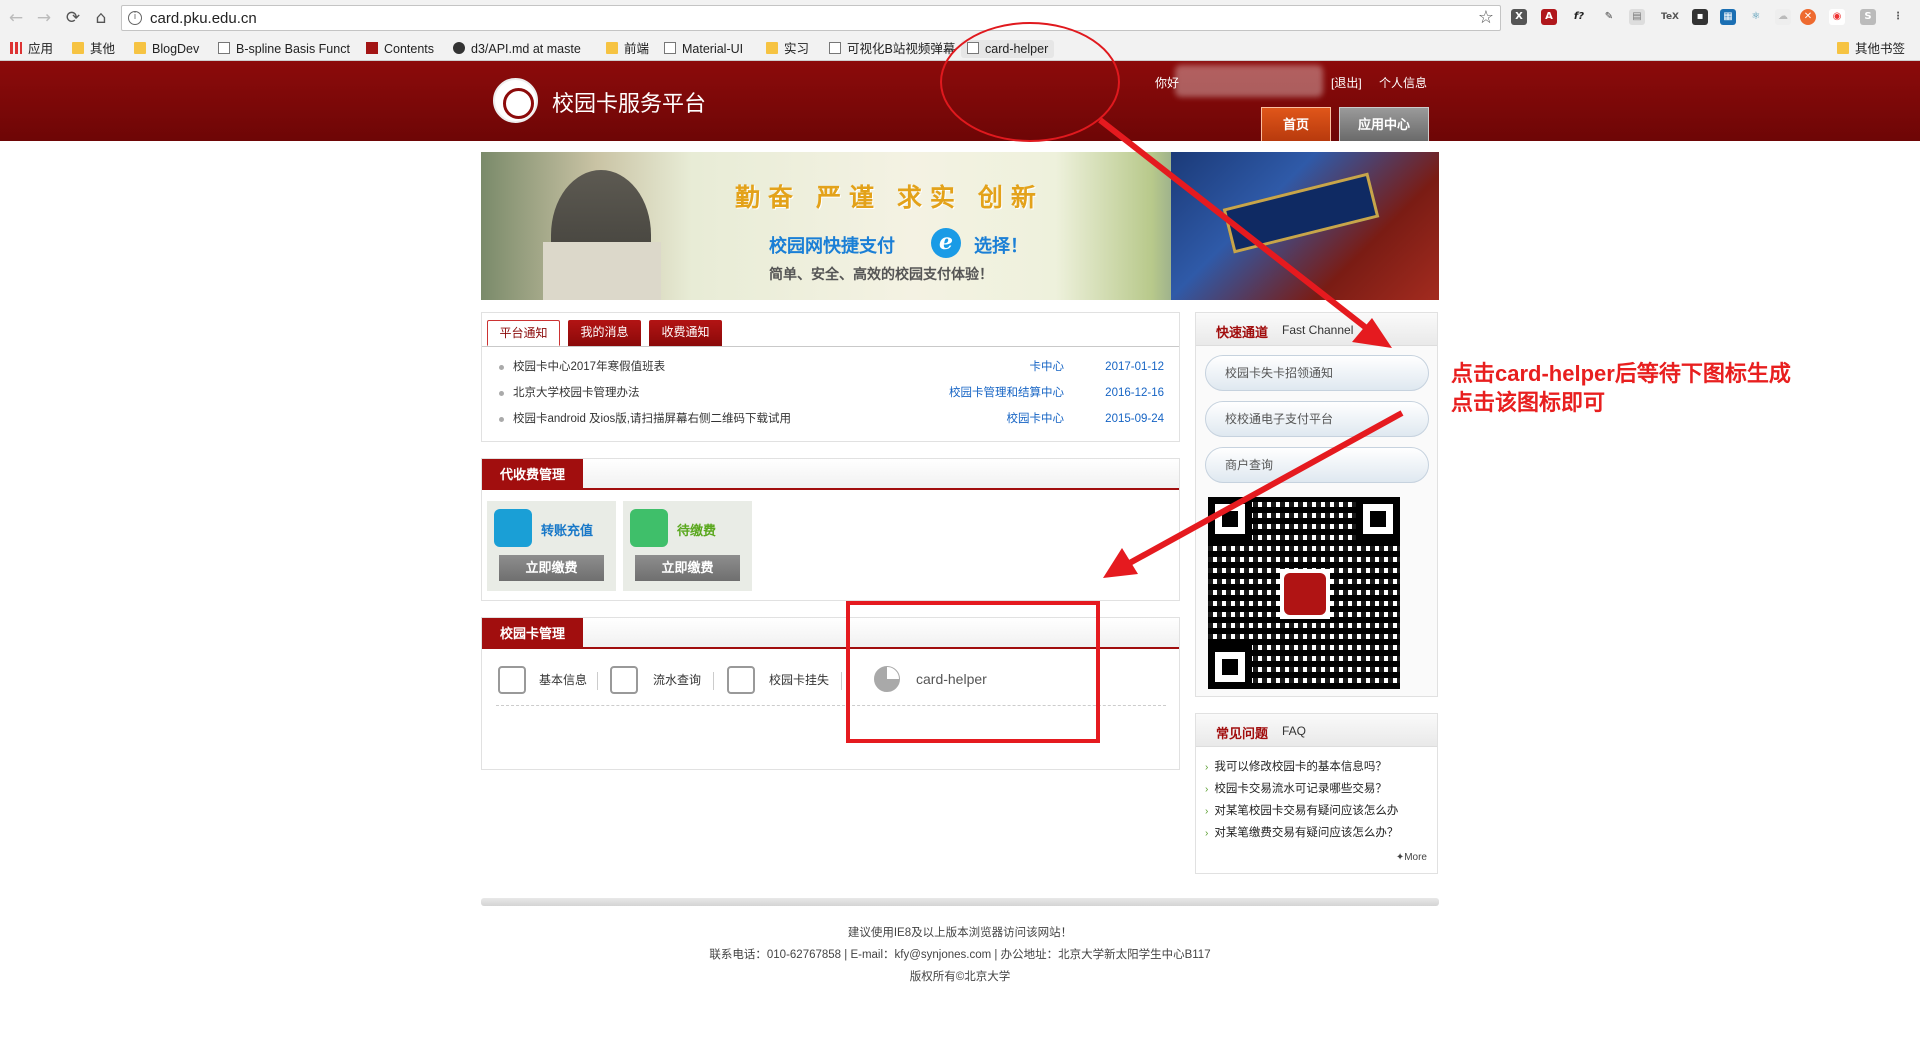 The height and width of the screenshot is (1051, 1920). What do you see at coordinates (1242, 332) in the screenshot?
I see `quick-title-cn: 快速通道` at bounding box center [1242, 332].